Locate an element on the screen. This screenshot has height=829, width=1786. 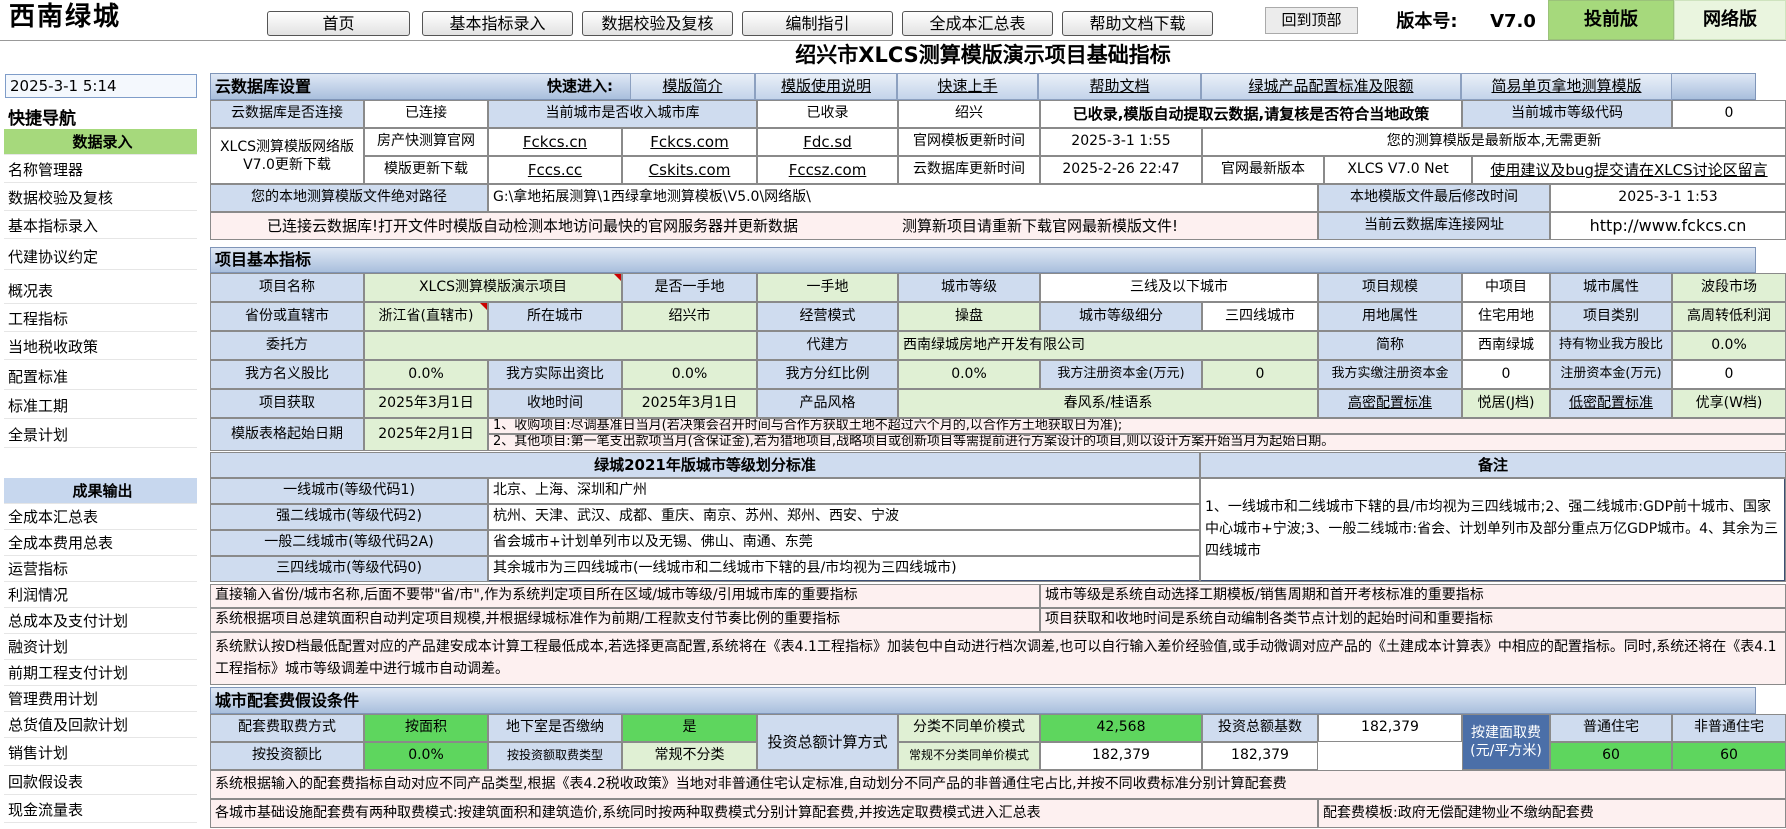
sidebar-item-cost-summary: 全成本汇总表 is located at coordinates (100, 517).